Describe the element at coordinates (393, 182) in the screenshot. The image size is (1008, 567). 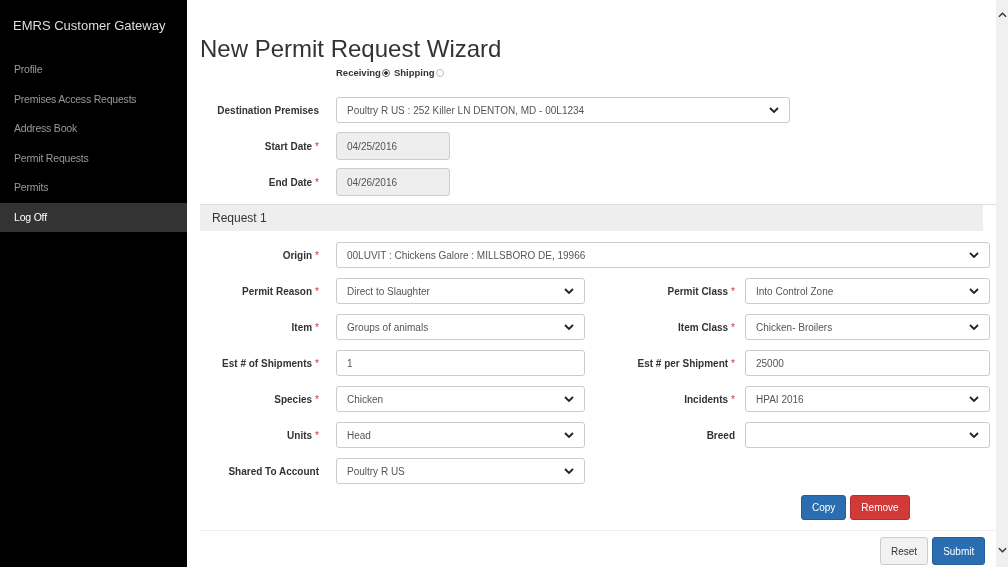
I see `date-field: 04/26/2016` at that location.